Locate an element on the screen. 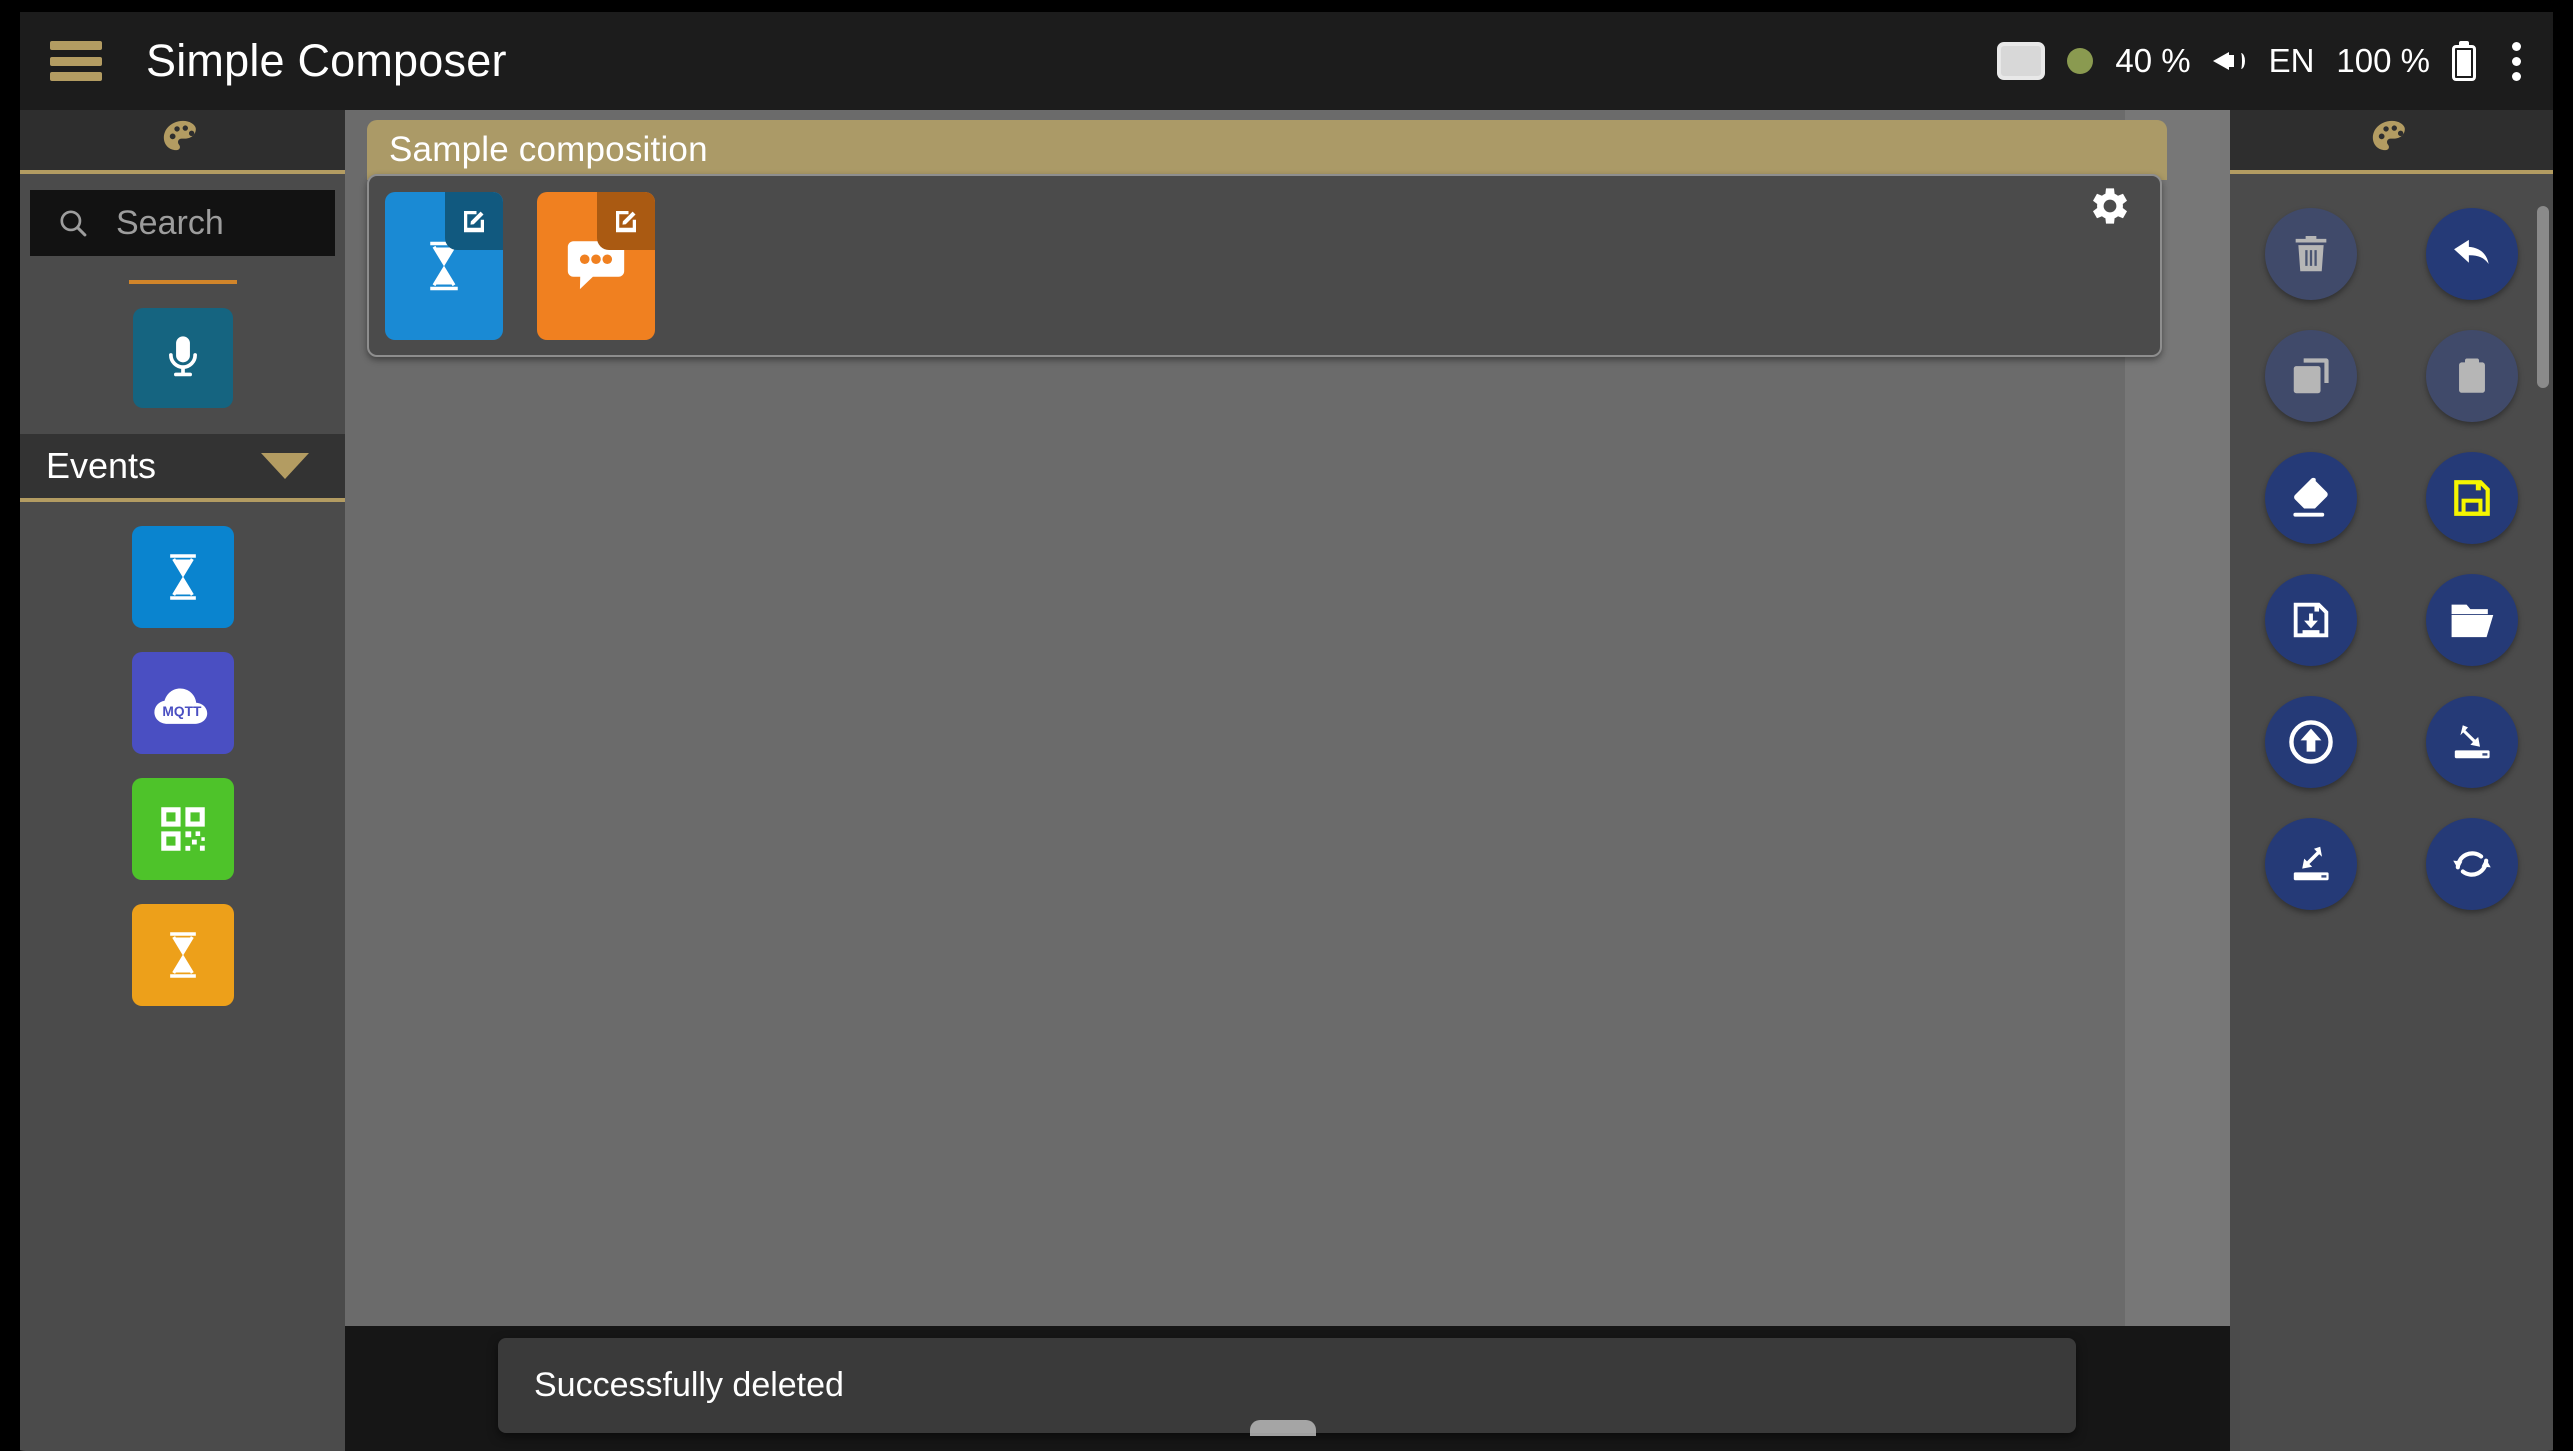 The width and height of the screenshot is (2573, 1451). microphone-tile-row is located at coordinates (182, 358).